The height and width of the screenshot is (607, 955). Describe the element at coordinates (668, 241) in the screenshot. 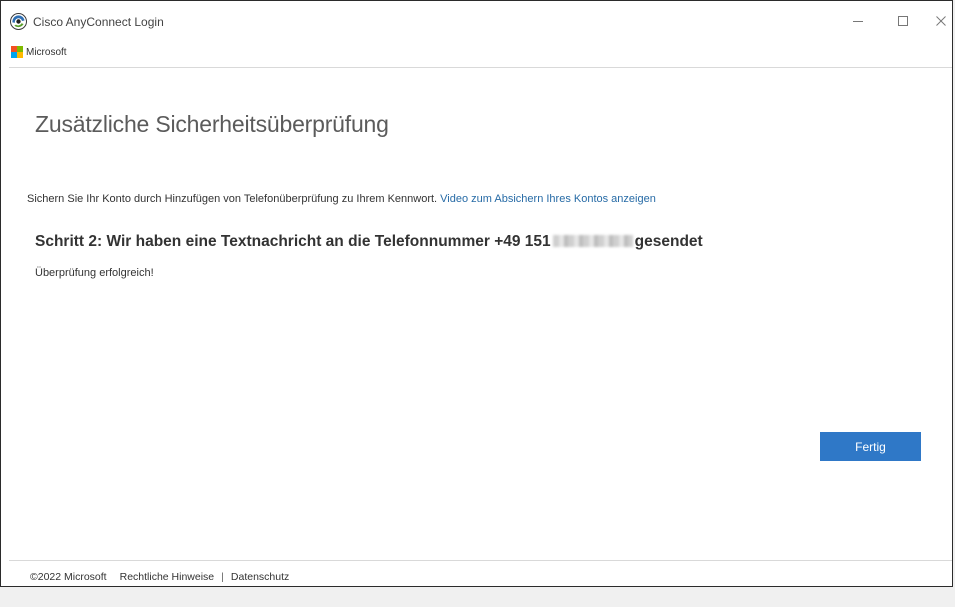

I see `step-heading-suffix: gesendet` at that location.